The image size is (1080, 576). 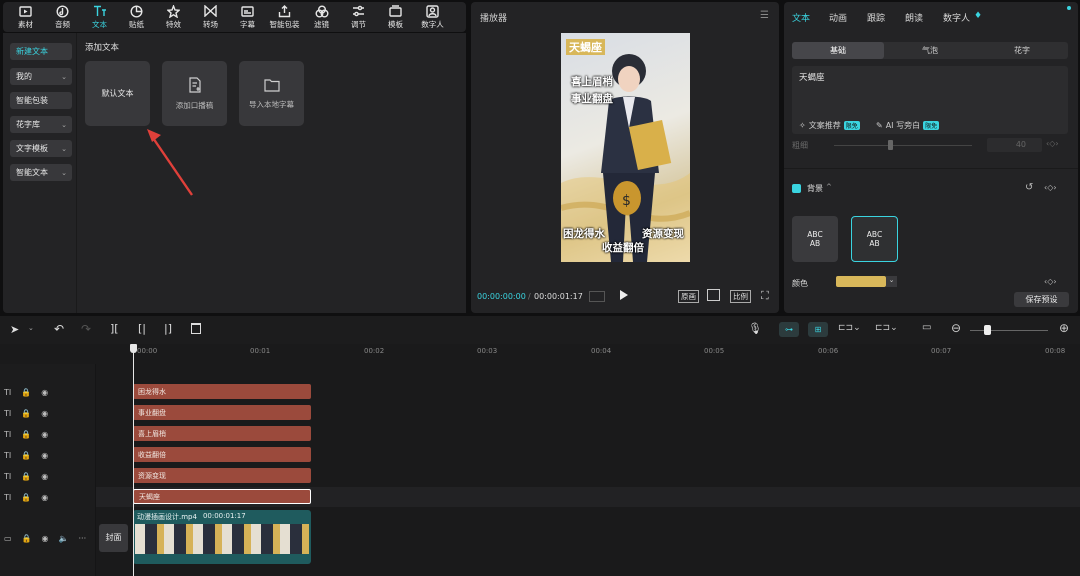 I want to click on magnet-toggle-icon: ⊞, so click(x=818, y=329).